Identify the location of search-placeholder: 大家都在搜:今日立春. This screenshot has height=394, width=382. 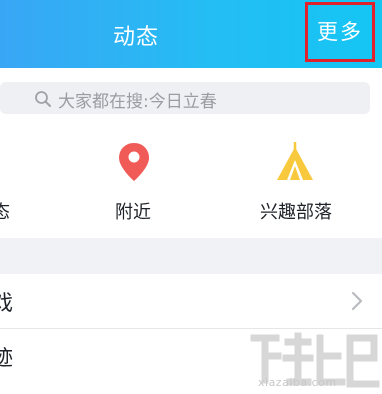
(137, 102).